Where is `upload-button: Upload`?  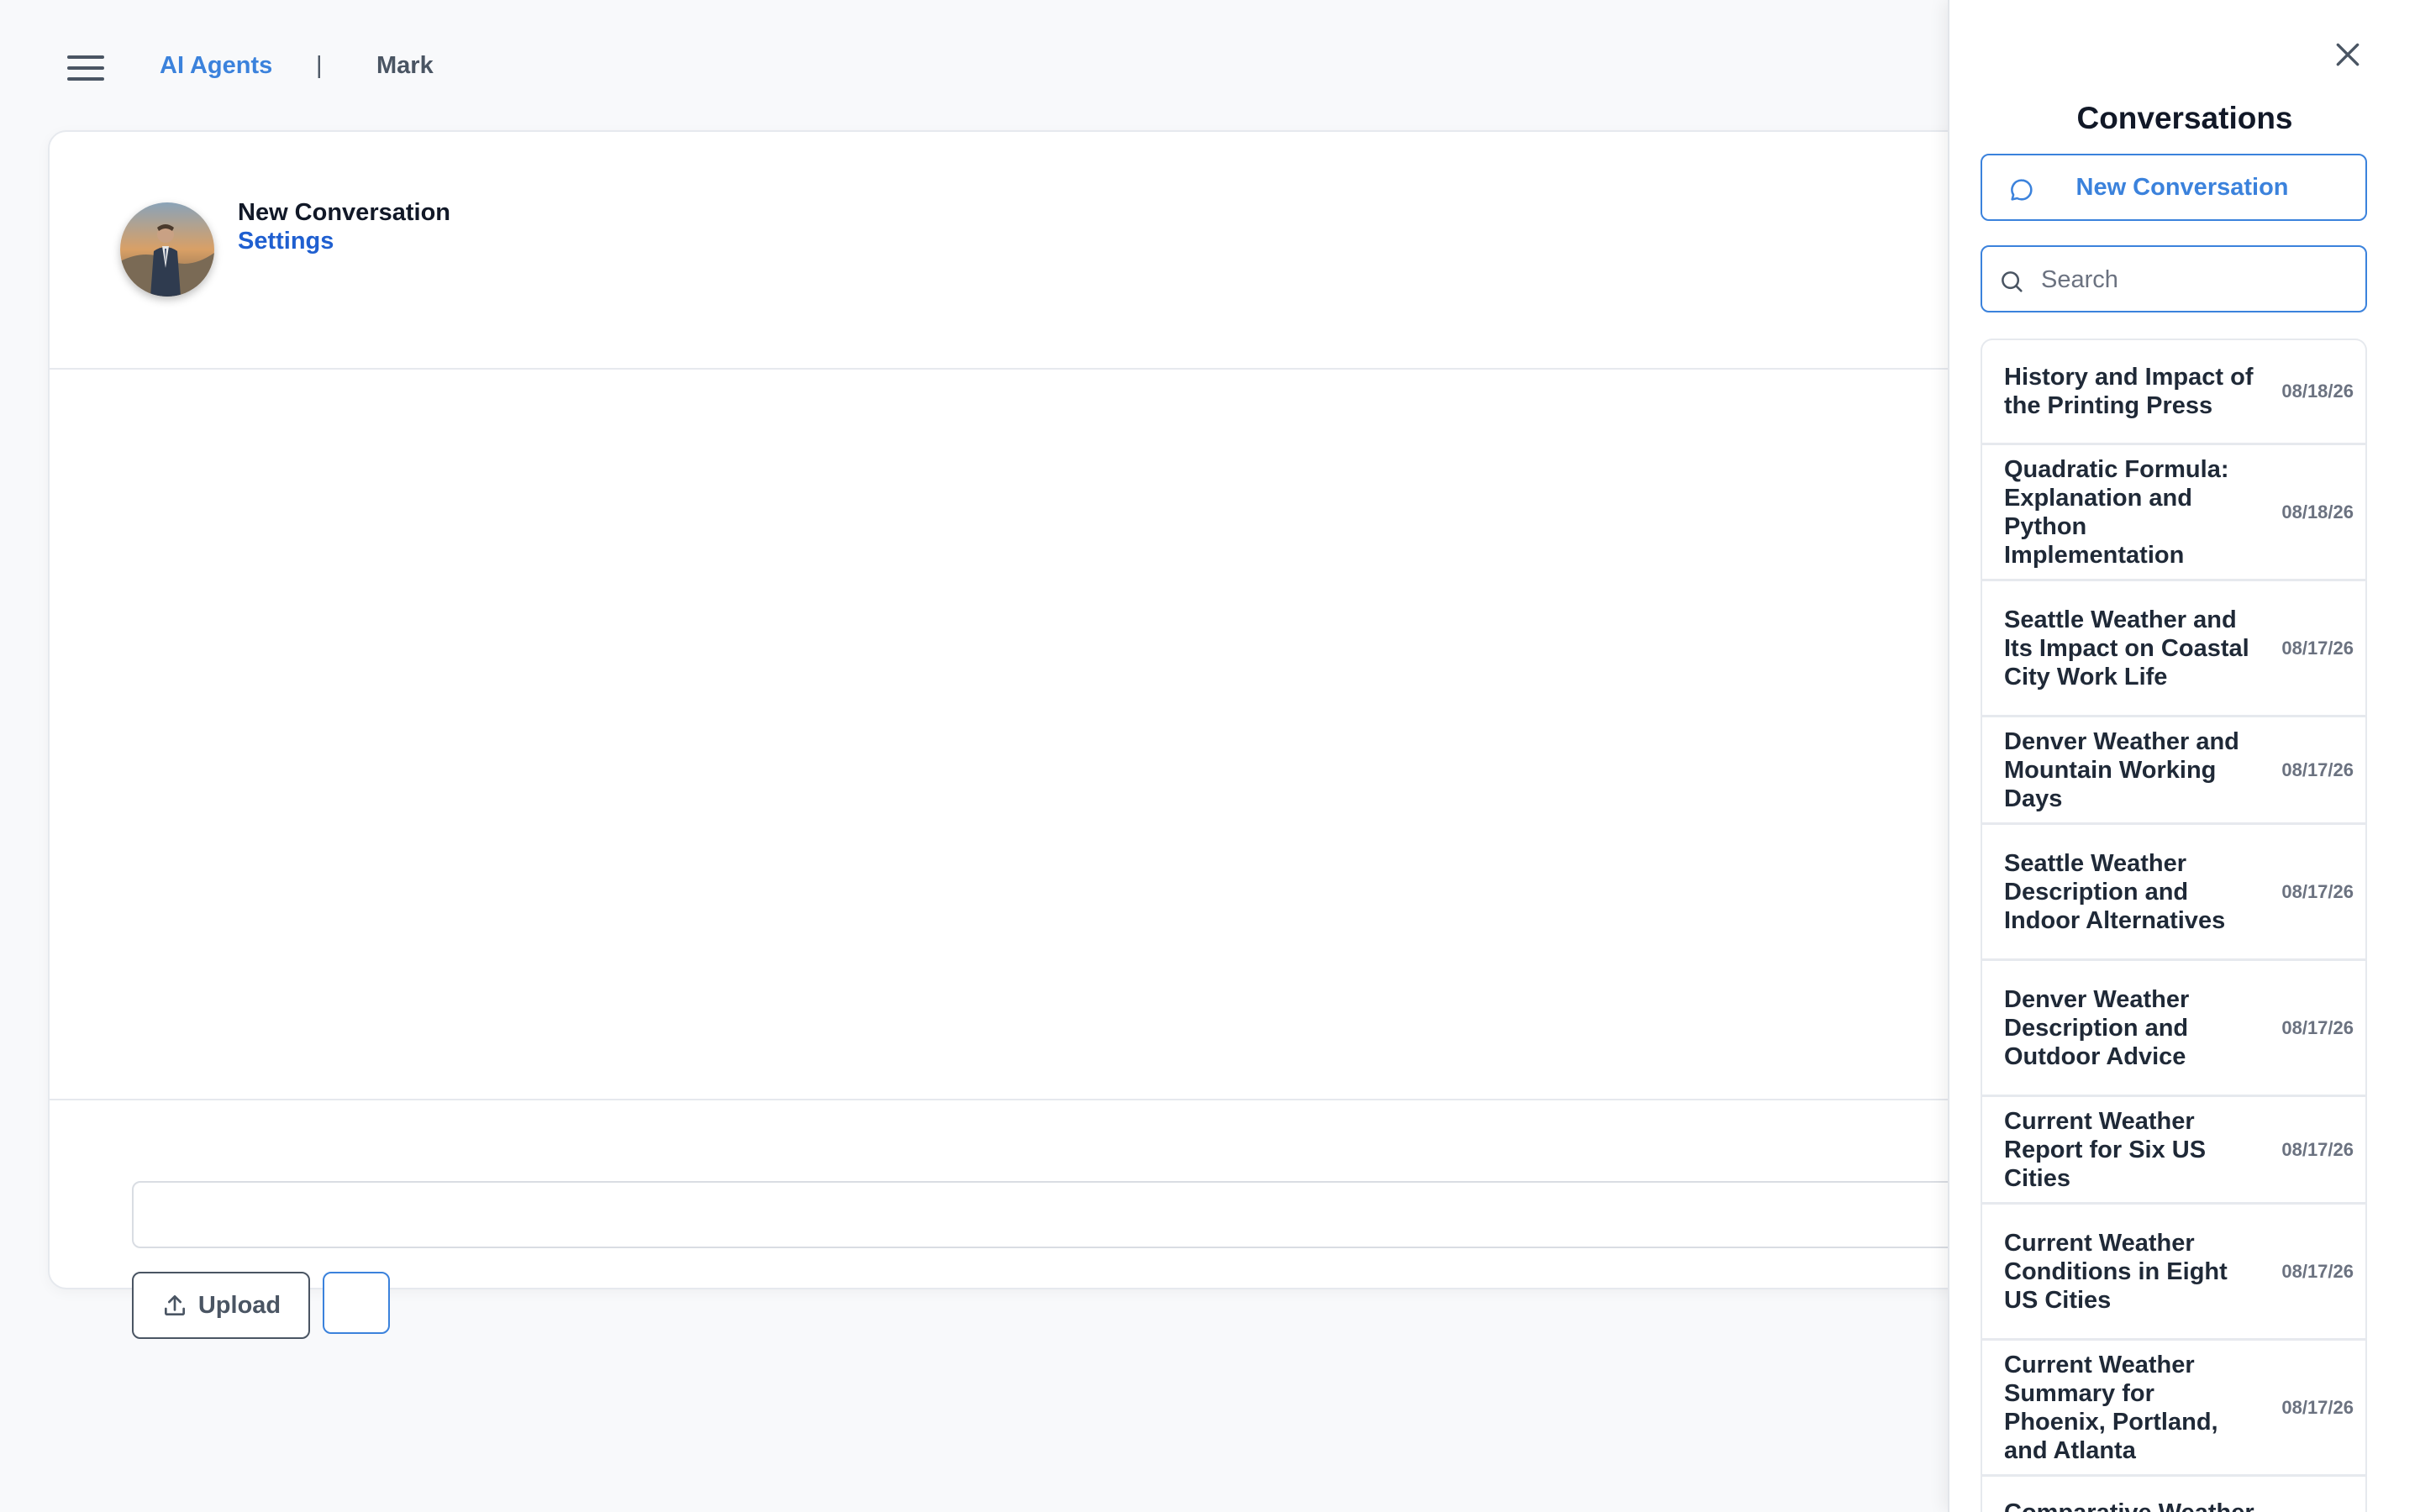
upload-button: Upload is located at coordinates (221, 1305).